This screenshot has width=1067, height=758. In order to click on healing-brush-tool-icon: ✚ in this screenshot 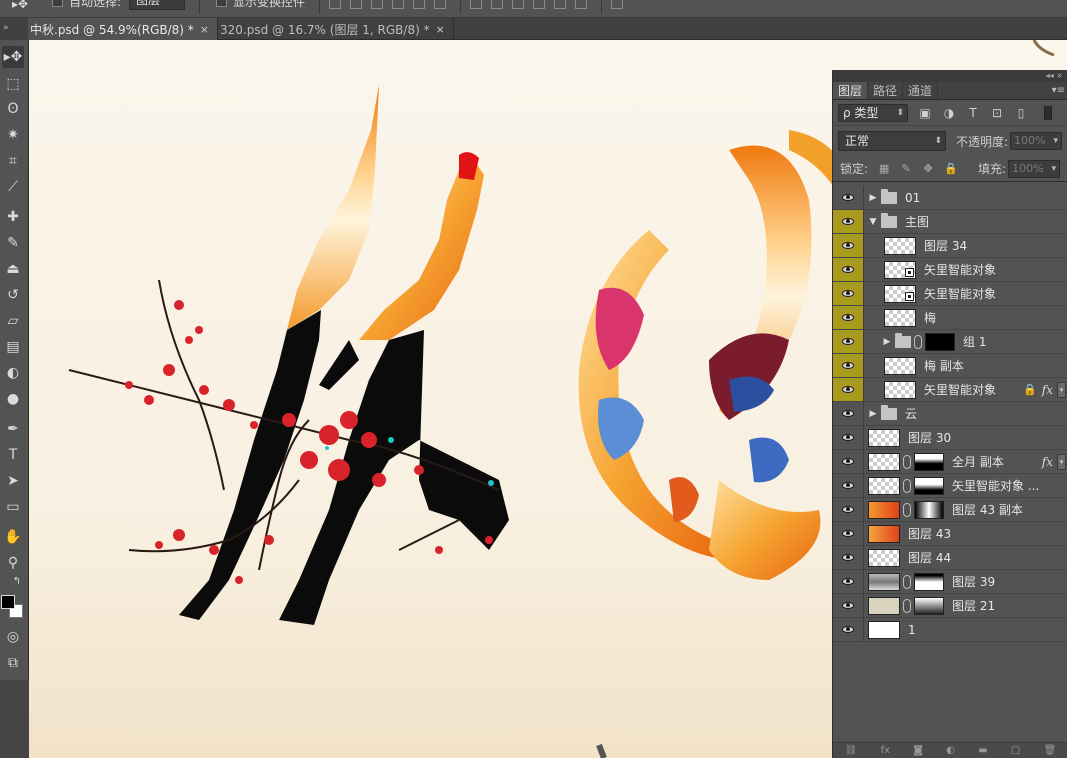, I will do `click(13, 217)`.